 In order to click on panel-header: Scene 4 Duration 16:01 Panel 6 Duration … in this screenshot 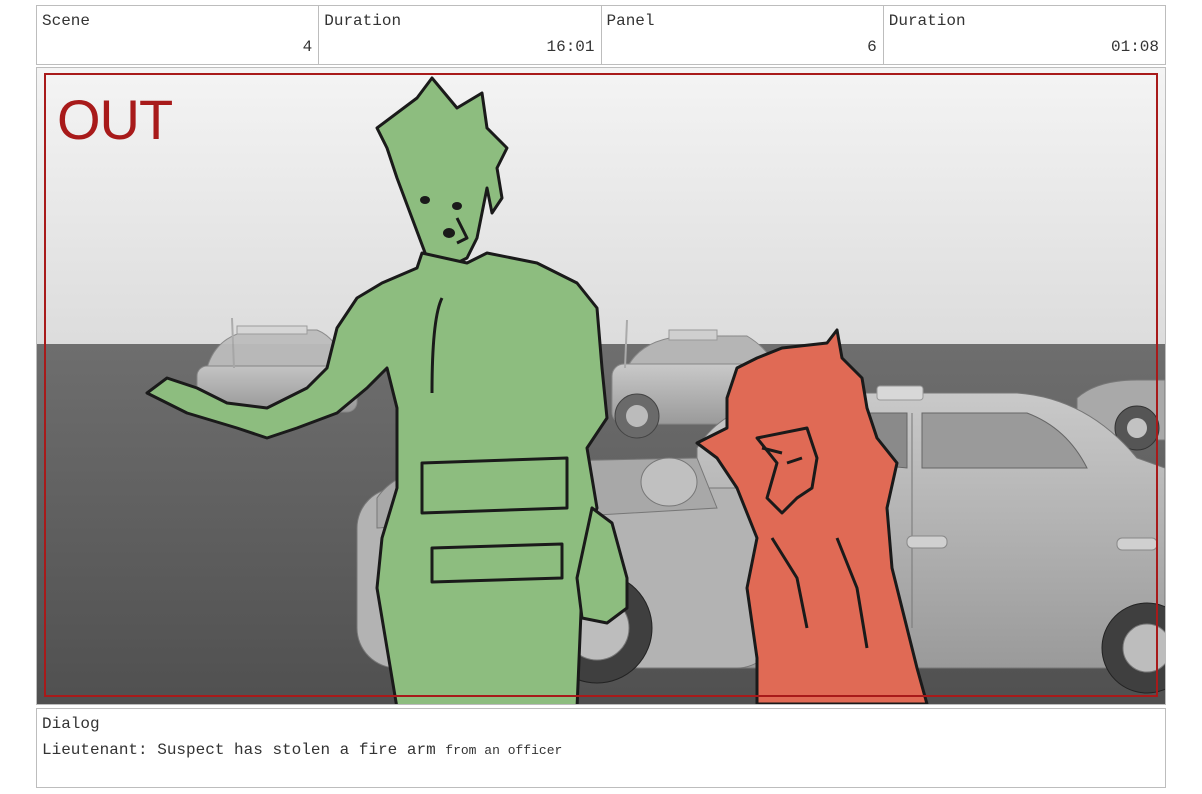, I will do `click(601, 35)`.